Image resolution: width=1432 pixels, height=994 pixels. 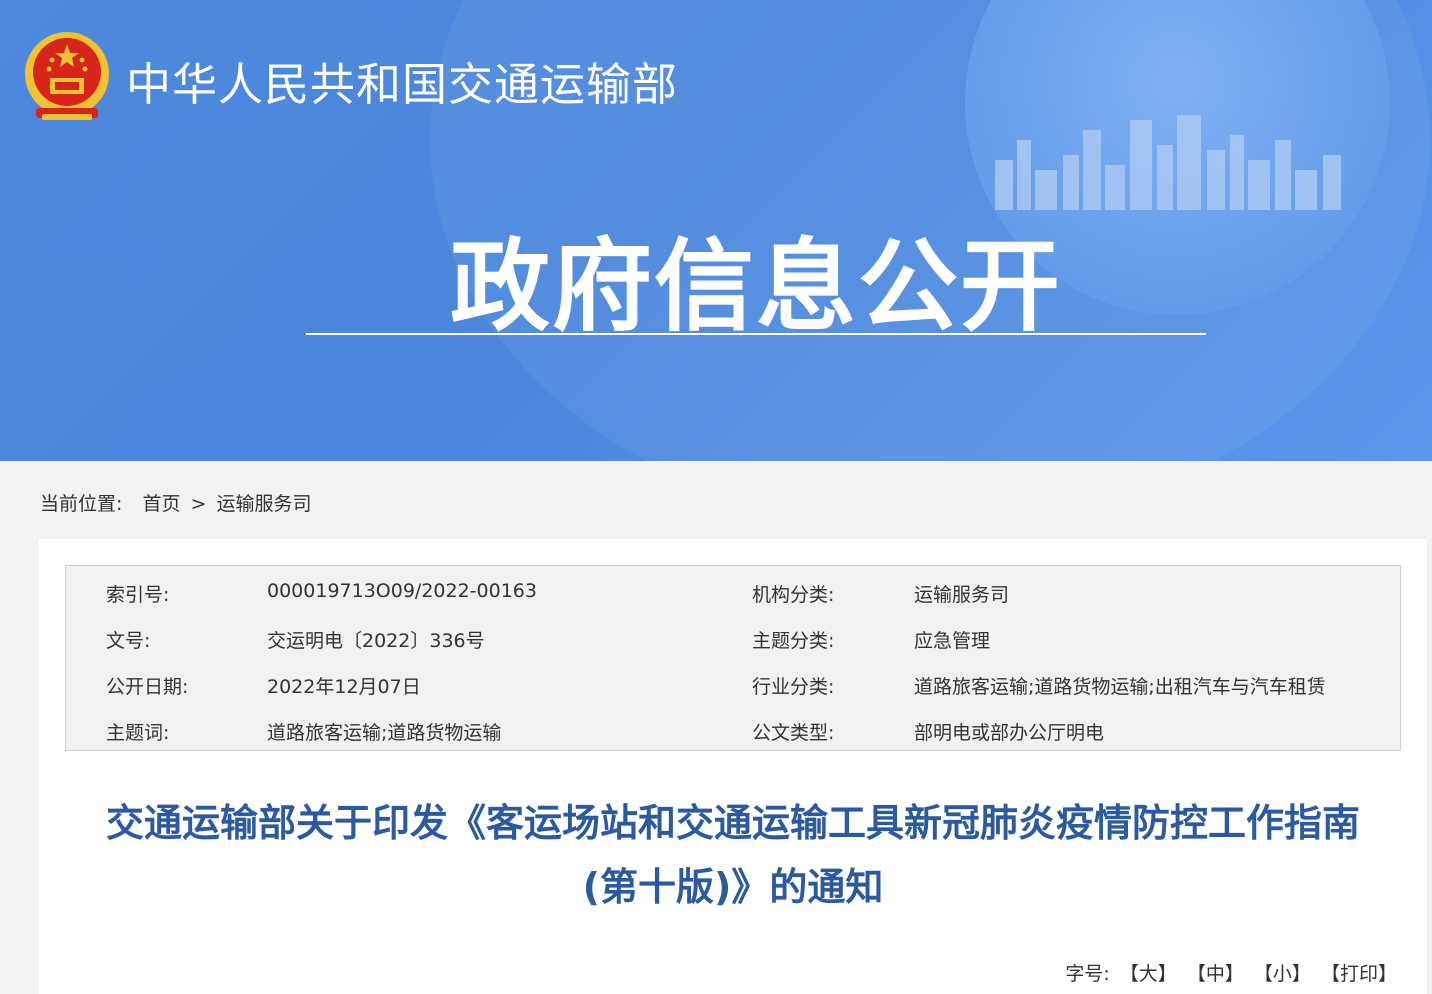 What do you see at coordinates (402, 591) in the screenshot?
I see `meta-value: 000019713O09/2022-00163` at bounding box center [402, 591].